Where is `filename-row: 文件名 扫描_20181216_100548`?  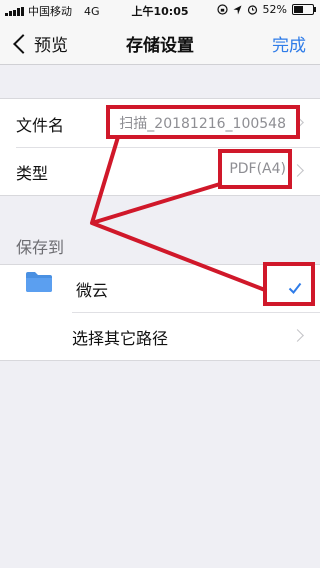
filename-row: 文件名 扫描_20181216_100548 is located at coordinates (160, 123).